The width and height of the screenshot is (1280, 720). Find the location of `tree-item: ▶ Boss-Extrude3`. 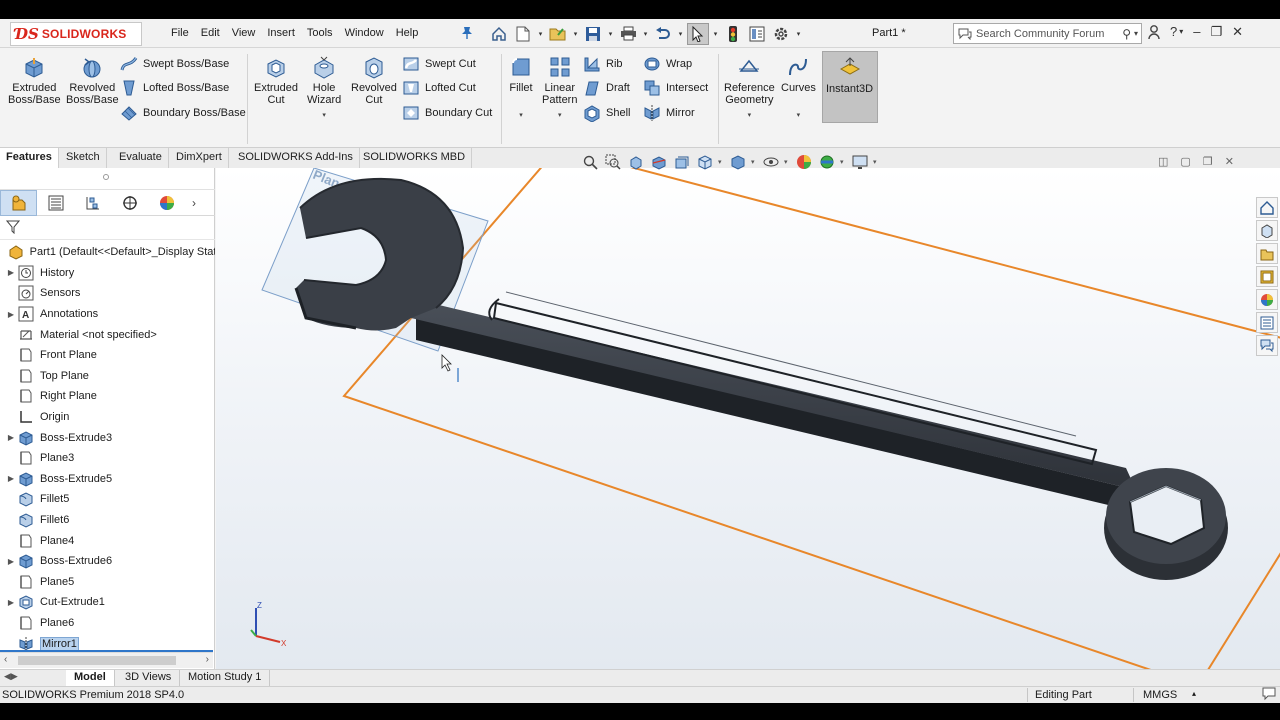

tree-item: ▶ Boss-Extrude3 is located at coordinates (107, 437).